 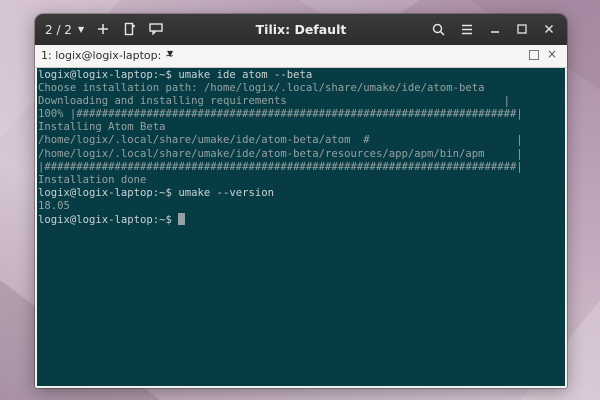 What do you see at coordinates (58, 29) in the screenshot?
I see `session-counter: 2 / 2` at bounding box center [58, 29].